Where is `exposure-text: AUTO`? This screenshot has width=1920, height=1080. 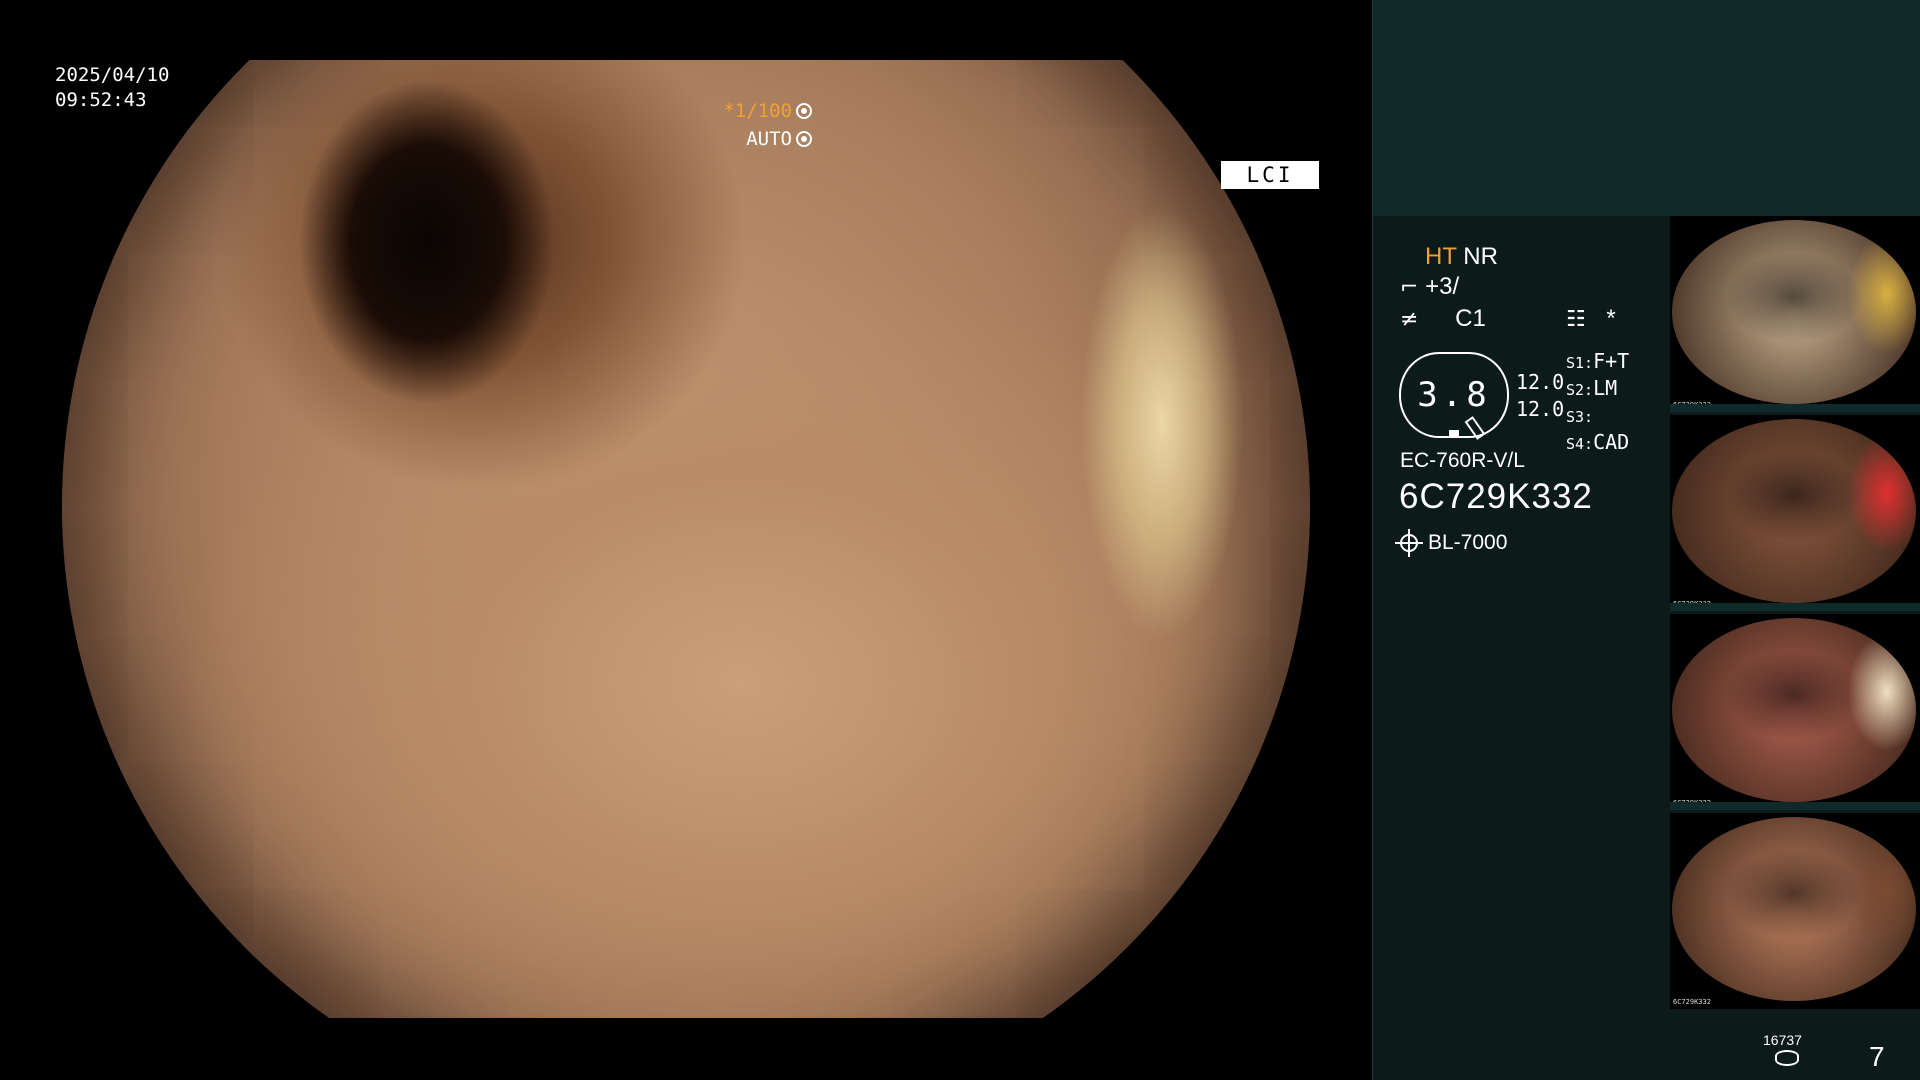
exposure-text: AUTO is located at coordinates (769, 139).